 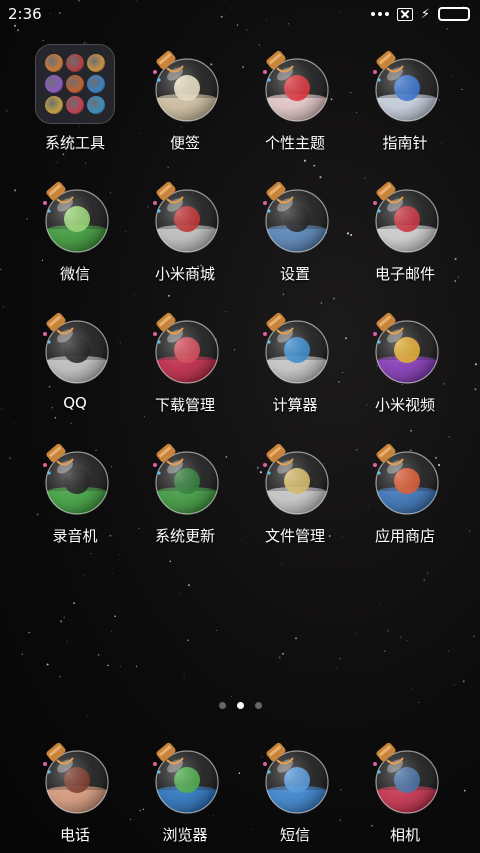 What do you see at coordinates (76, 217) in the screenshot?
I see `wechat-icon` at bounding box center [76, 217].